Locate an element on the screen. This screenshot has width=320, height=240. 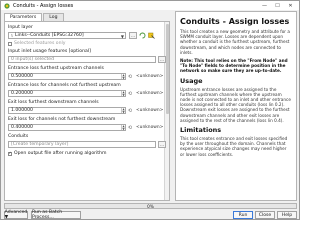
parameters-scrollbar is located at coordinates (166, 111).